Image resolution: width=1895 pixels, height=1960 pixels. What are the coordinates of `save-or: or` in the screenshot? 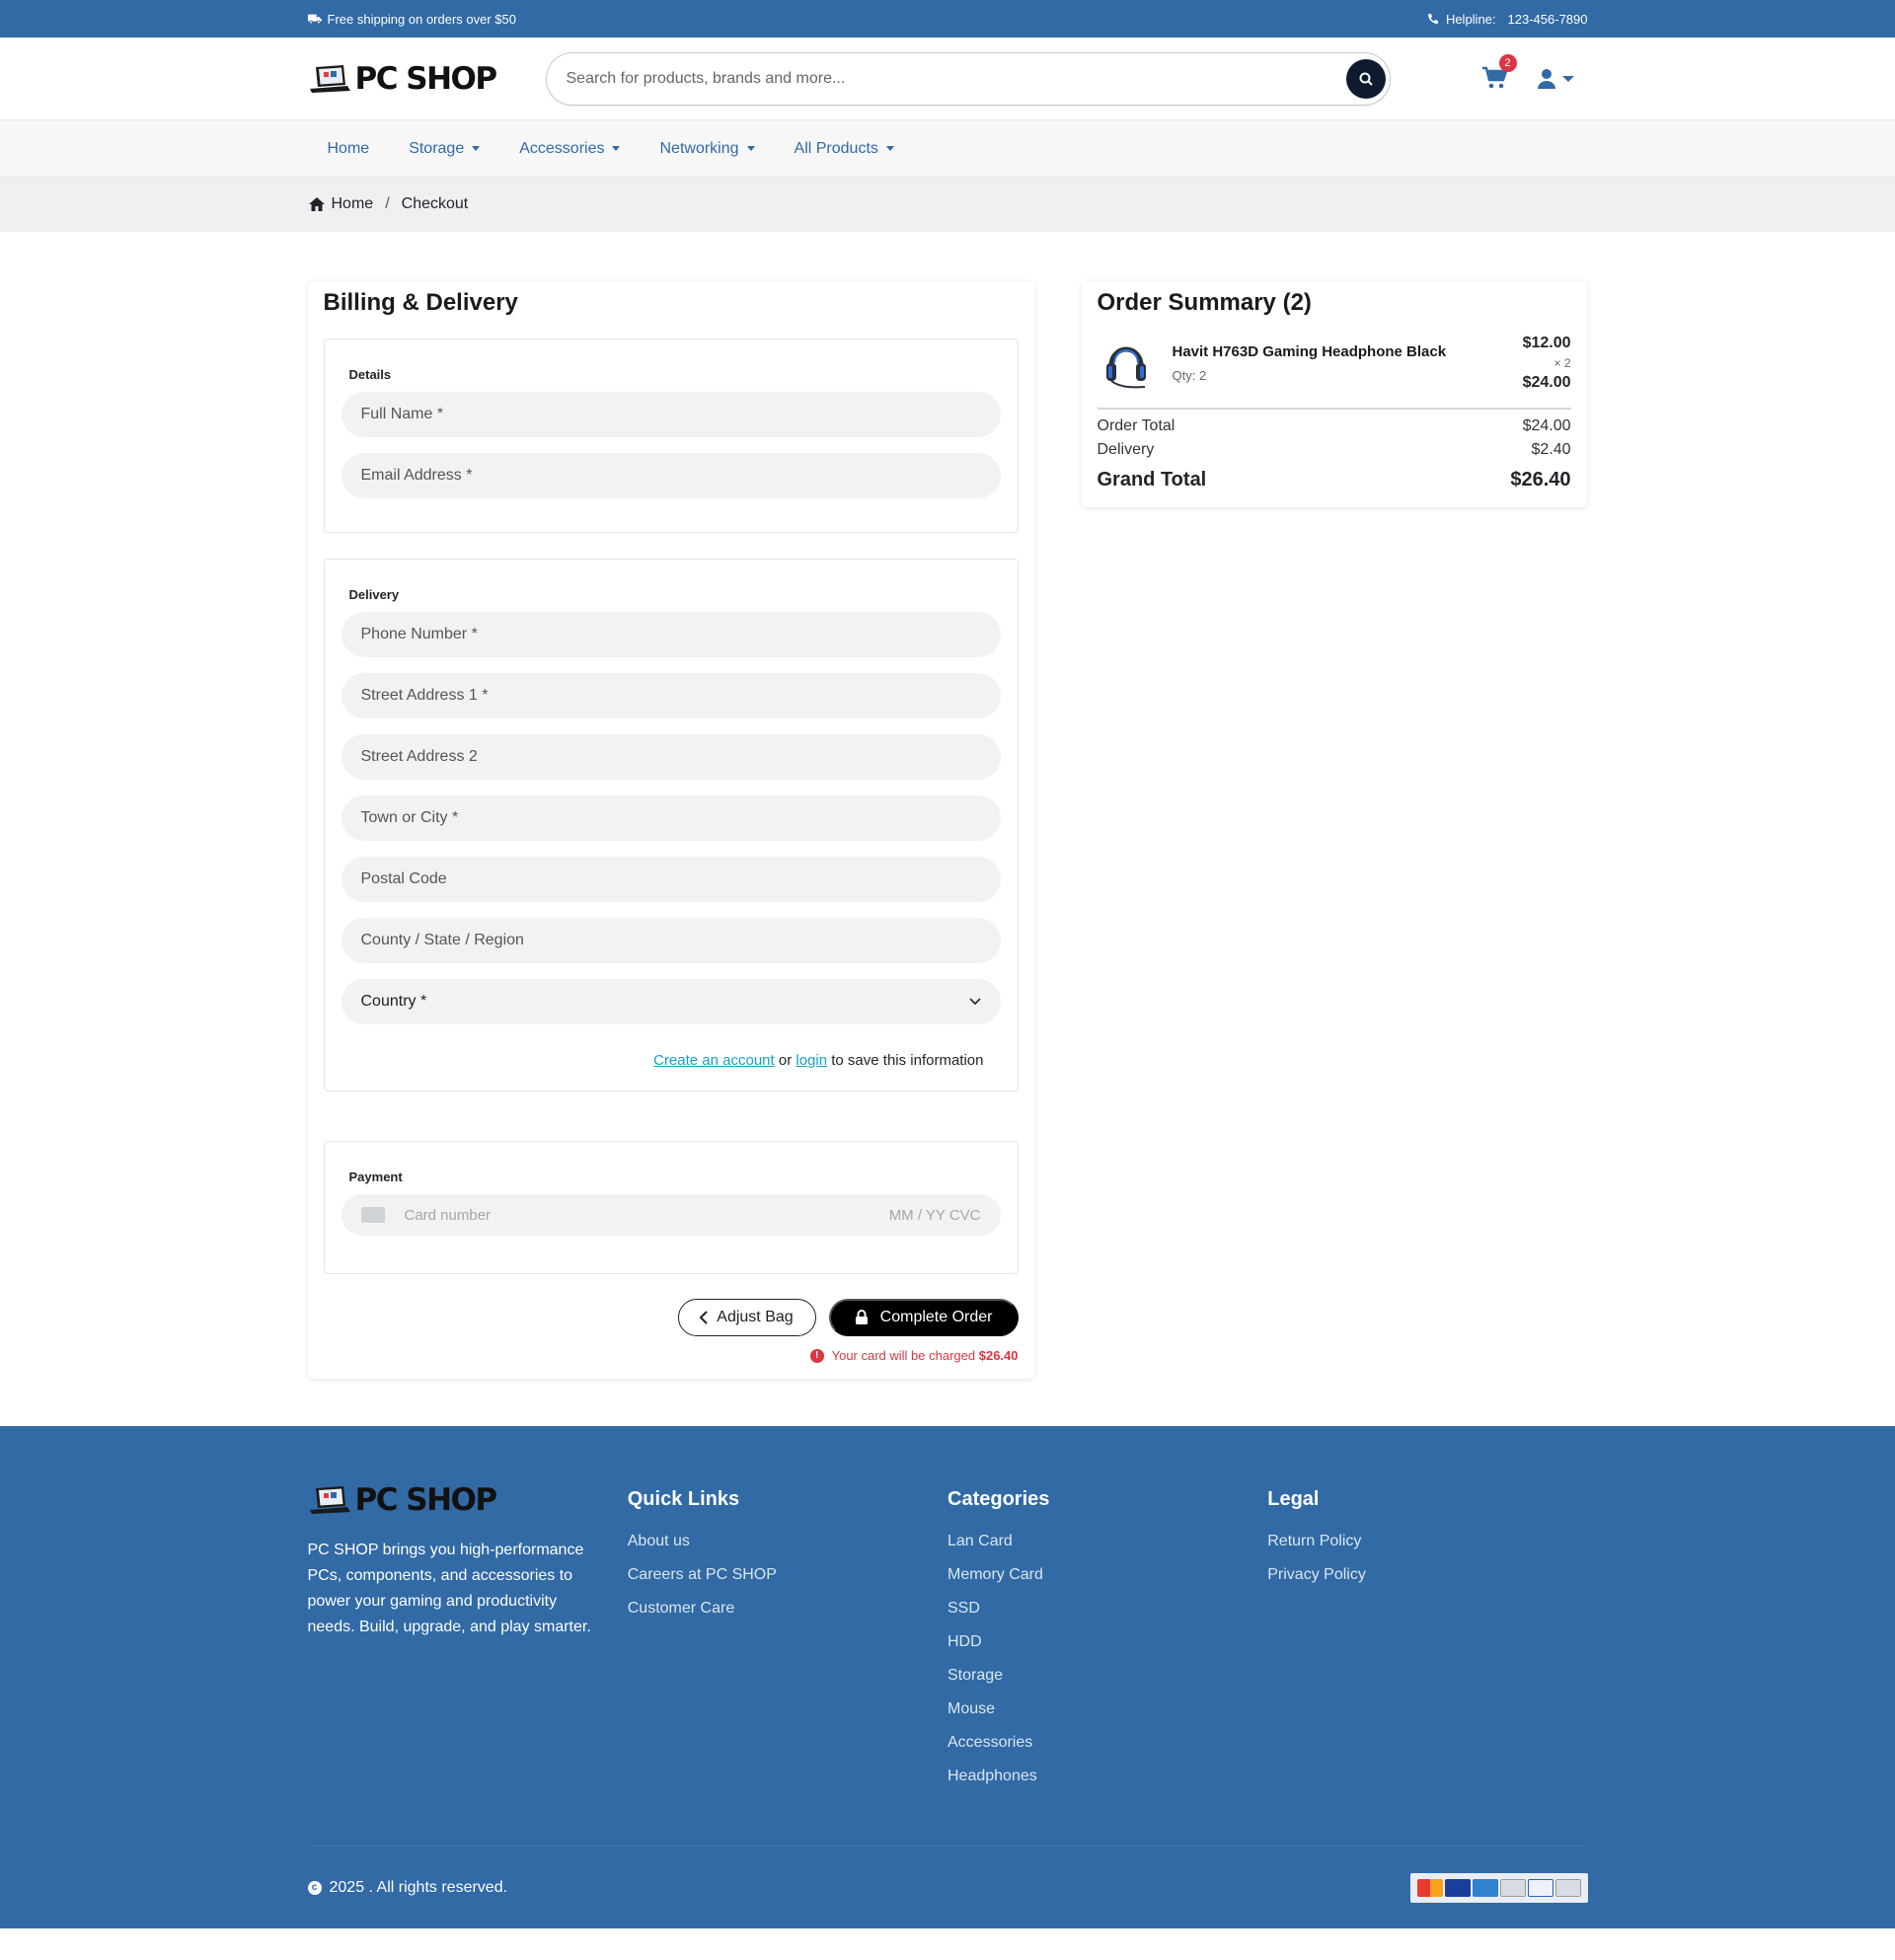 It's located at (785, 1060).